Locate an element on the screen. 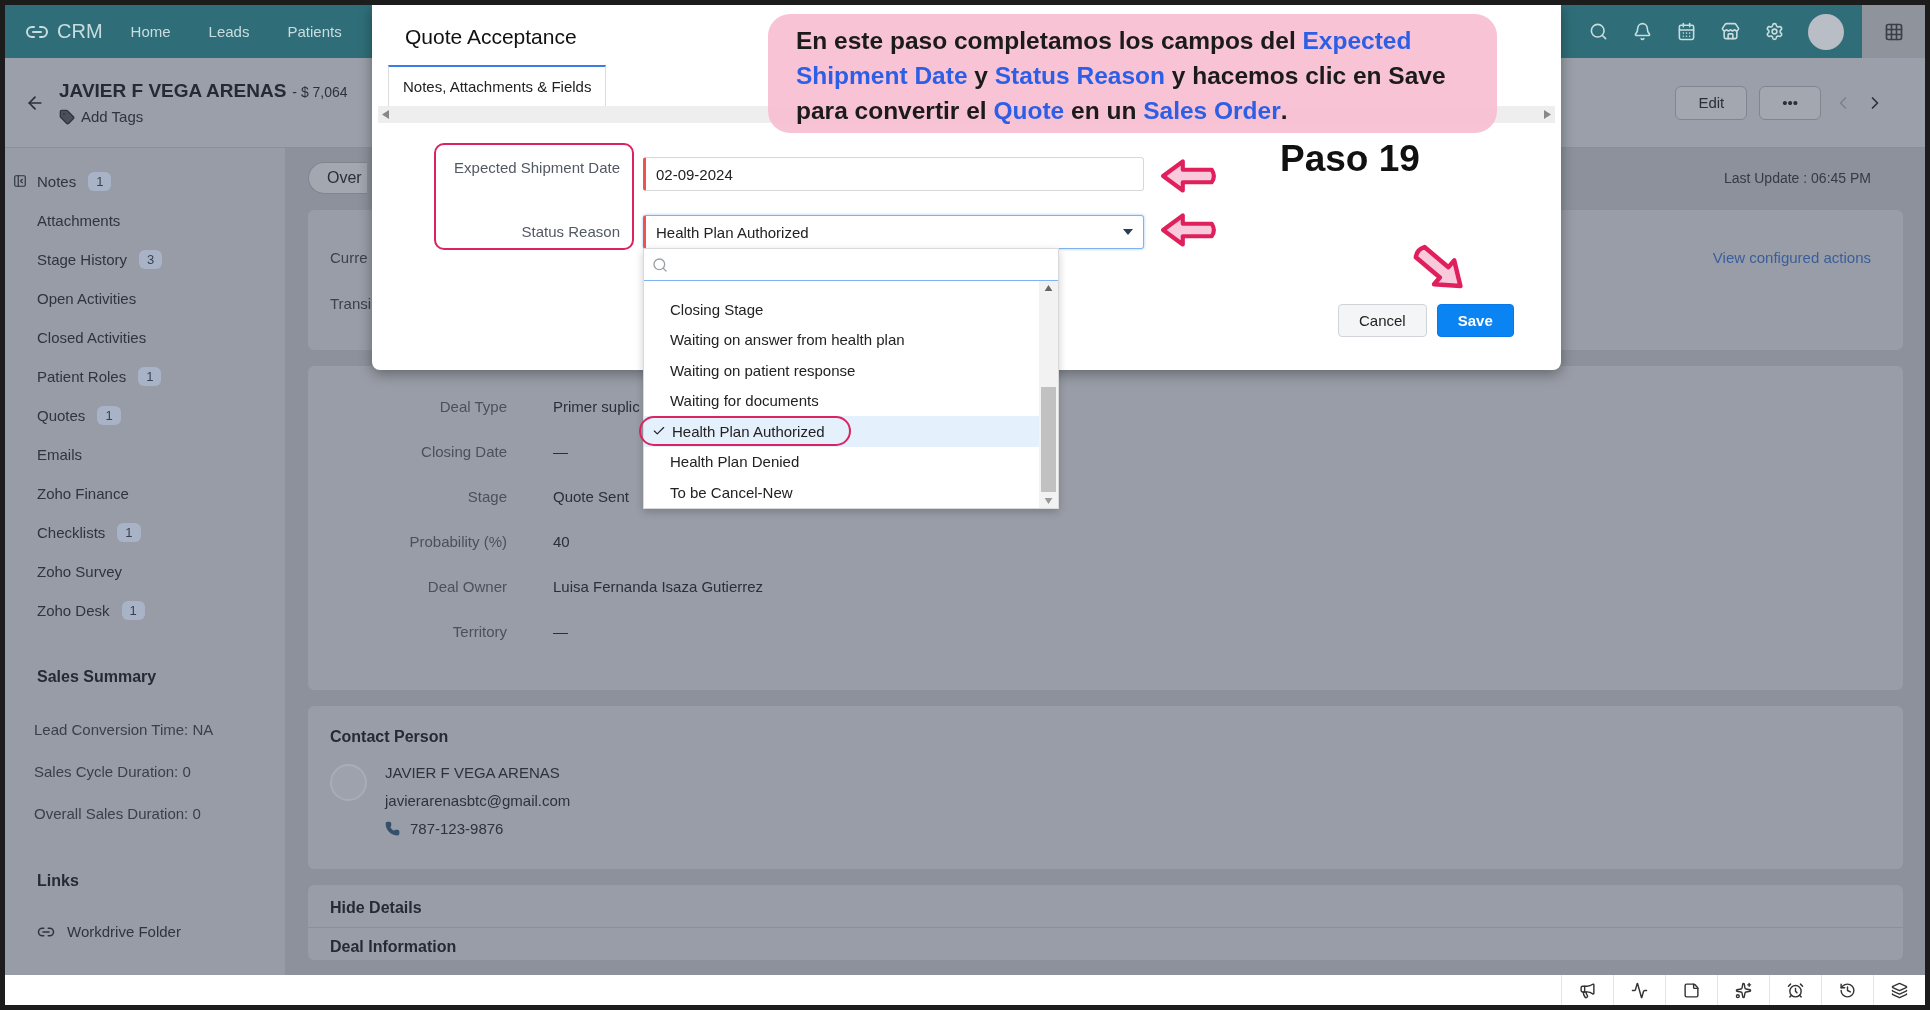 This screenshot has height=1010, width=1930. field-label: Deal Owner is located at coordinates (466, 587).